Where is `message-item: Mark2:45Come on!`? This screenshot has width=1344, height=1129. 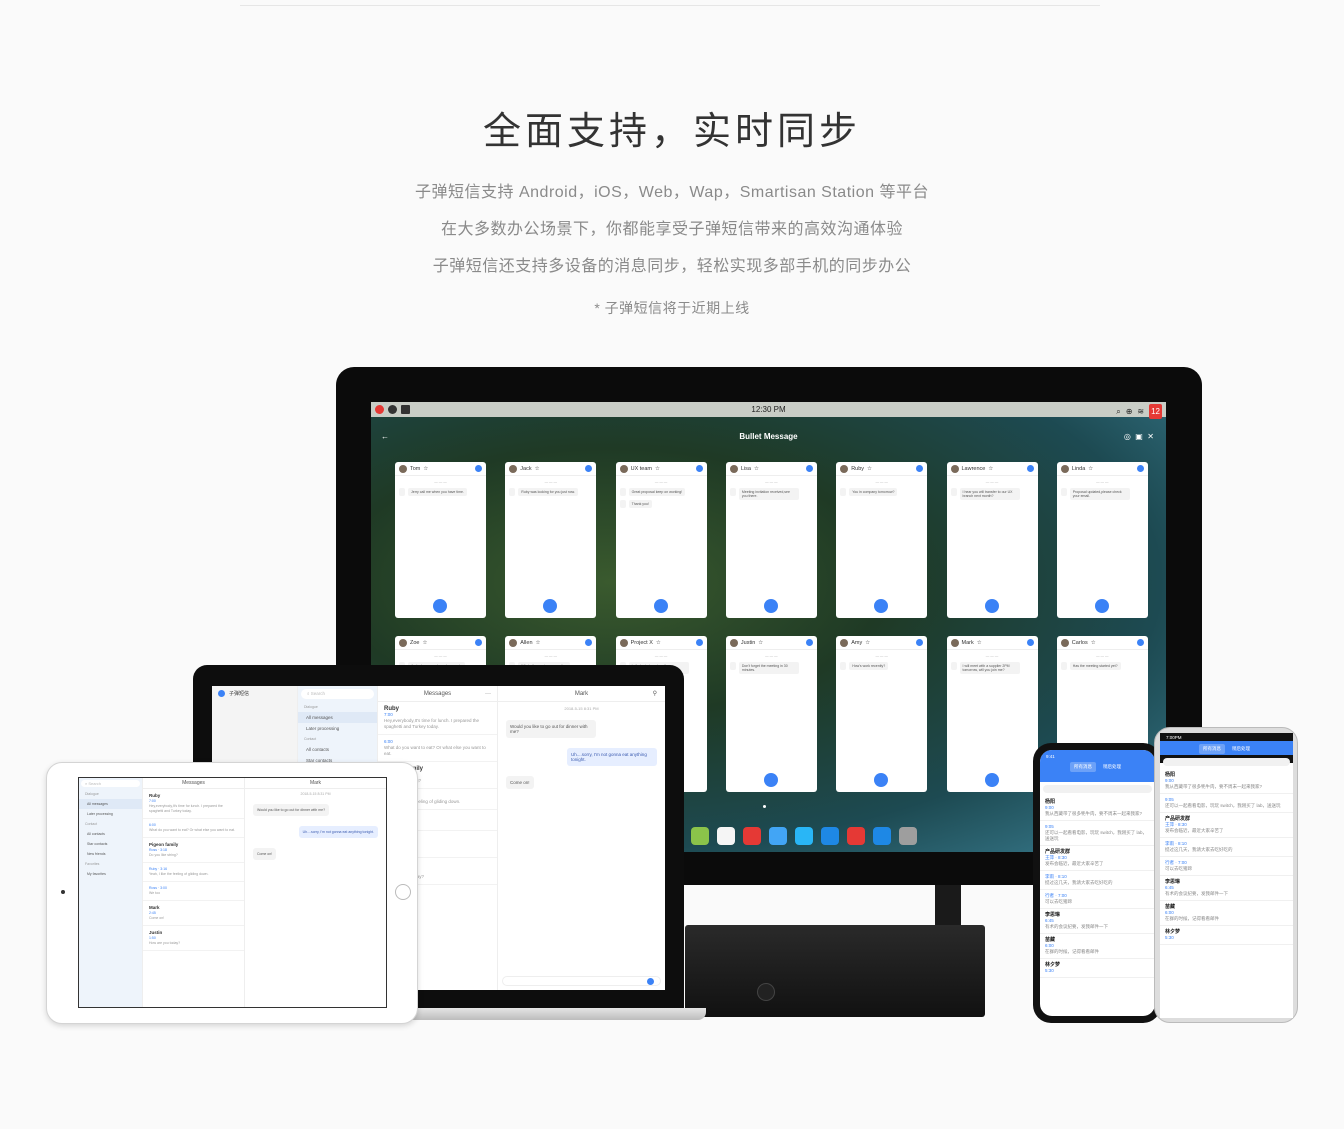 message-item: Mark2:45Come on! is located at coordinates (193, 913).